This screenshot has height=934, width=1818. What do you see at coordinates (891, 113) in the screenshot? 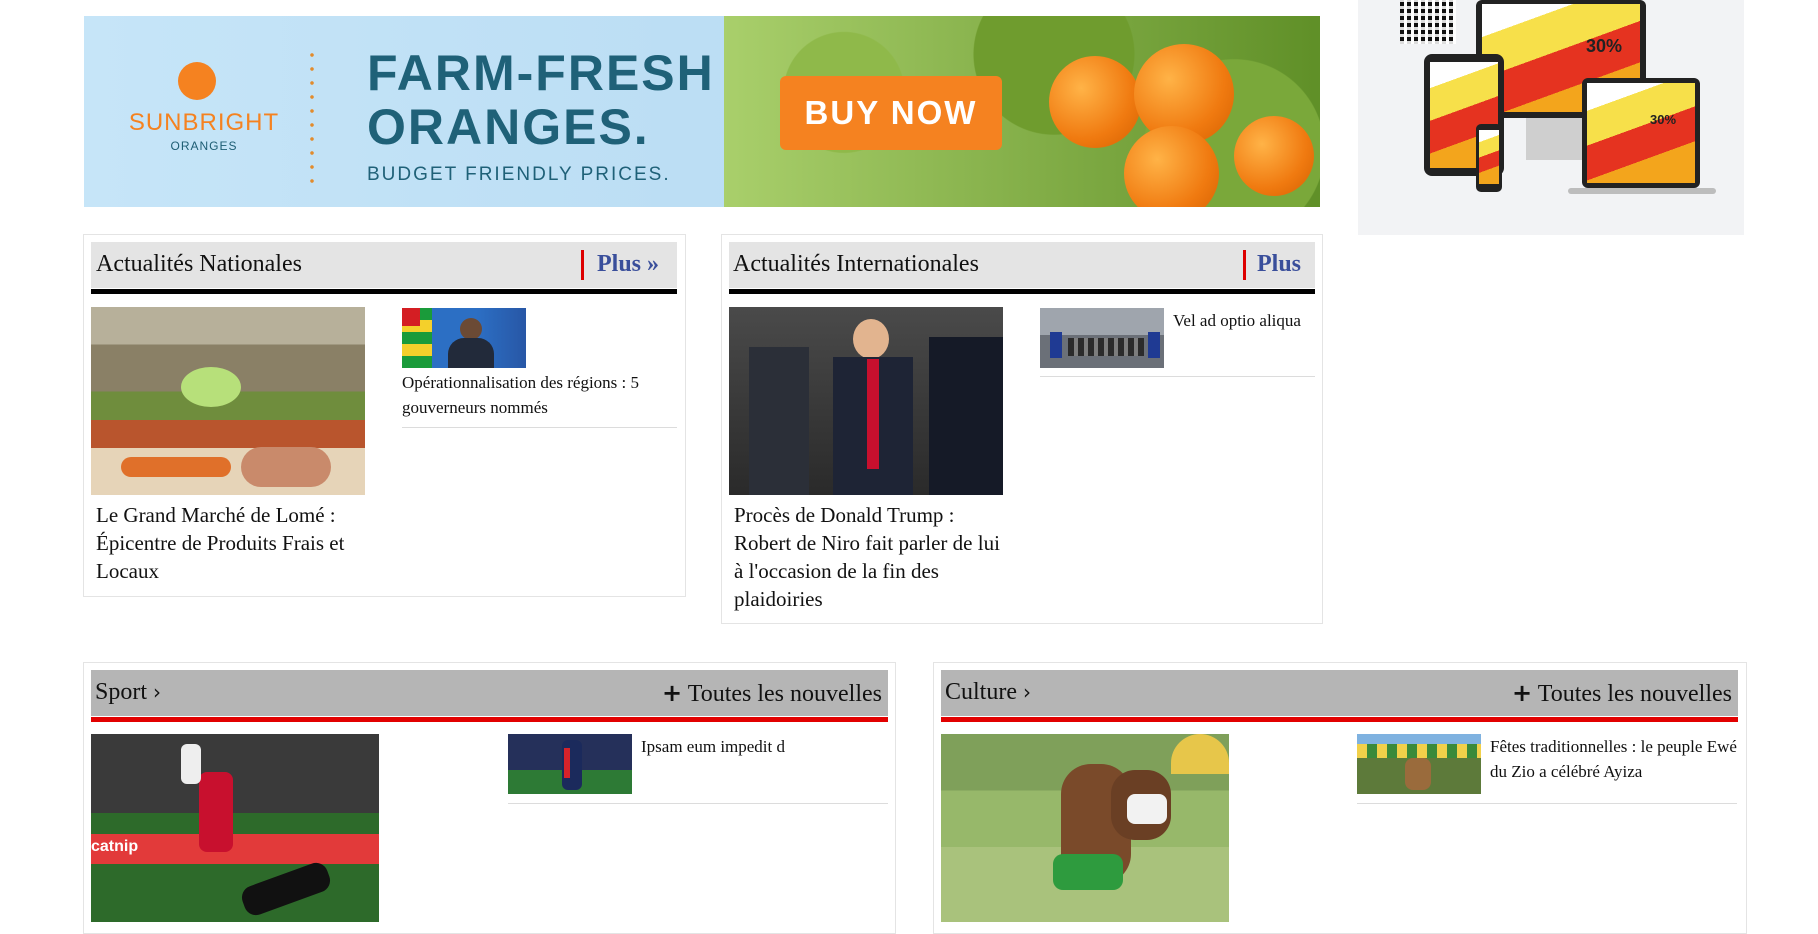
I see `ad-buy-now-button: BUY NOW` at bounding box center [891, 113].